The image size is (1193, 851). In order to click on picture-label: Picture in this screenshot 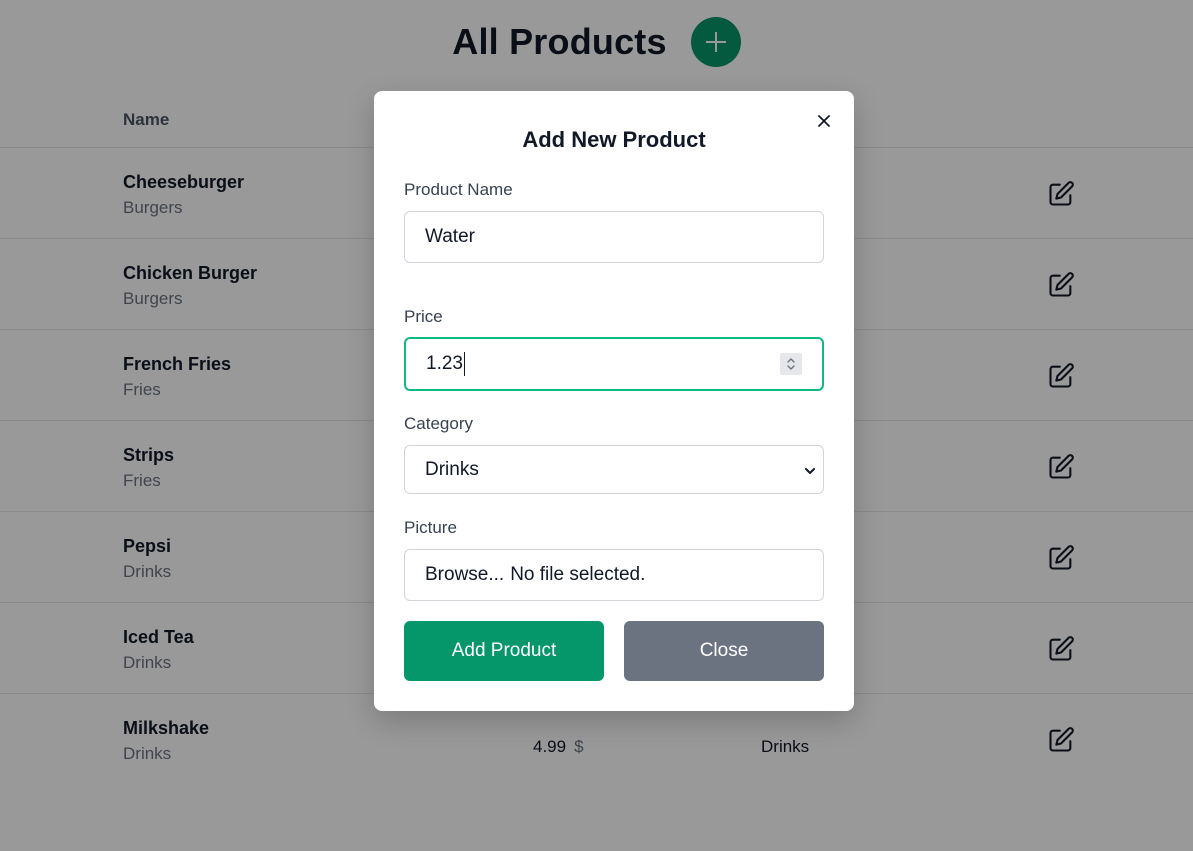, I will do `click(430, 527)`.